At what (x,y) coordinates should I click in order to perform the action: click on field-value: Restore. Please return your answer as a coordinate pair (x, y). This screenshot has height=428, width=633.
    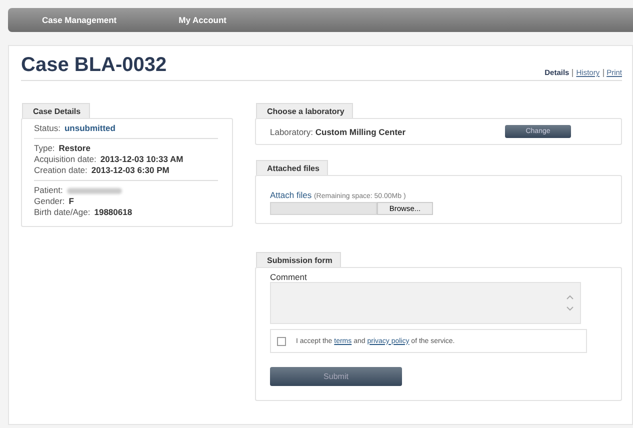
    Looking at the image, I should click on (74, 148).